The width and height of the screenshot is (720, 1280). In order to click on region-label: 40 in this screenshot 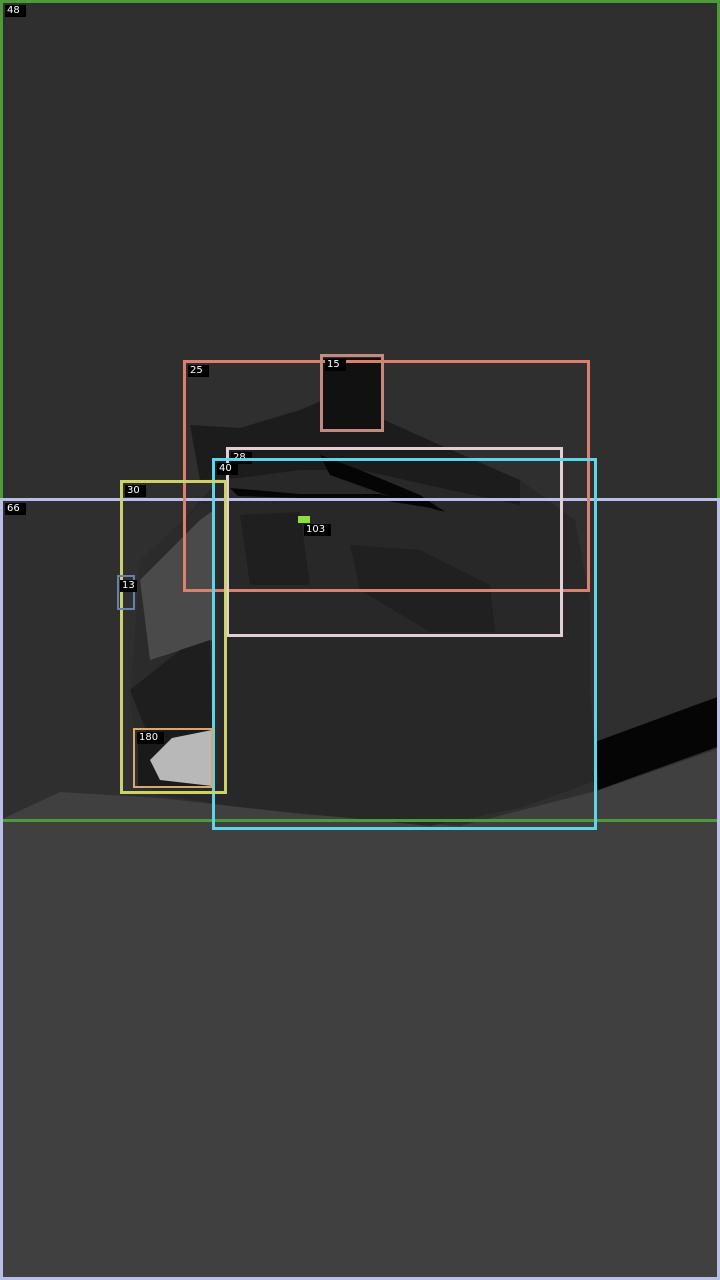, I will do `click(227, 469)`.